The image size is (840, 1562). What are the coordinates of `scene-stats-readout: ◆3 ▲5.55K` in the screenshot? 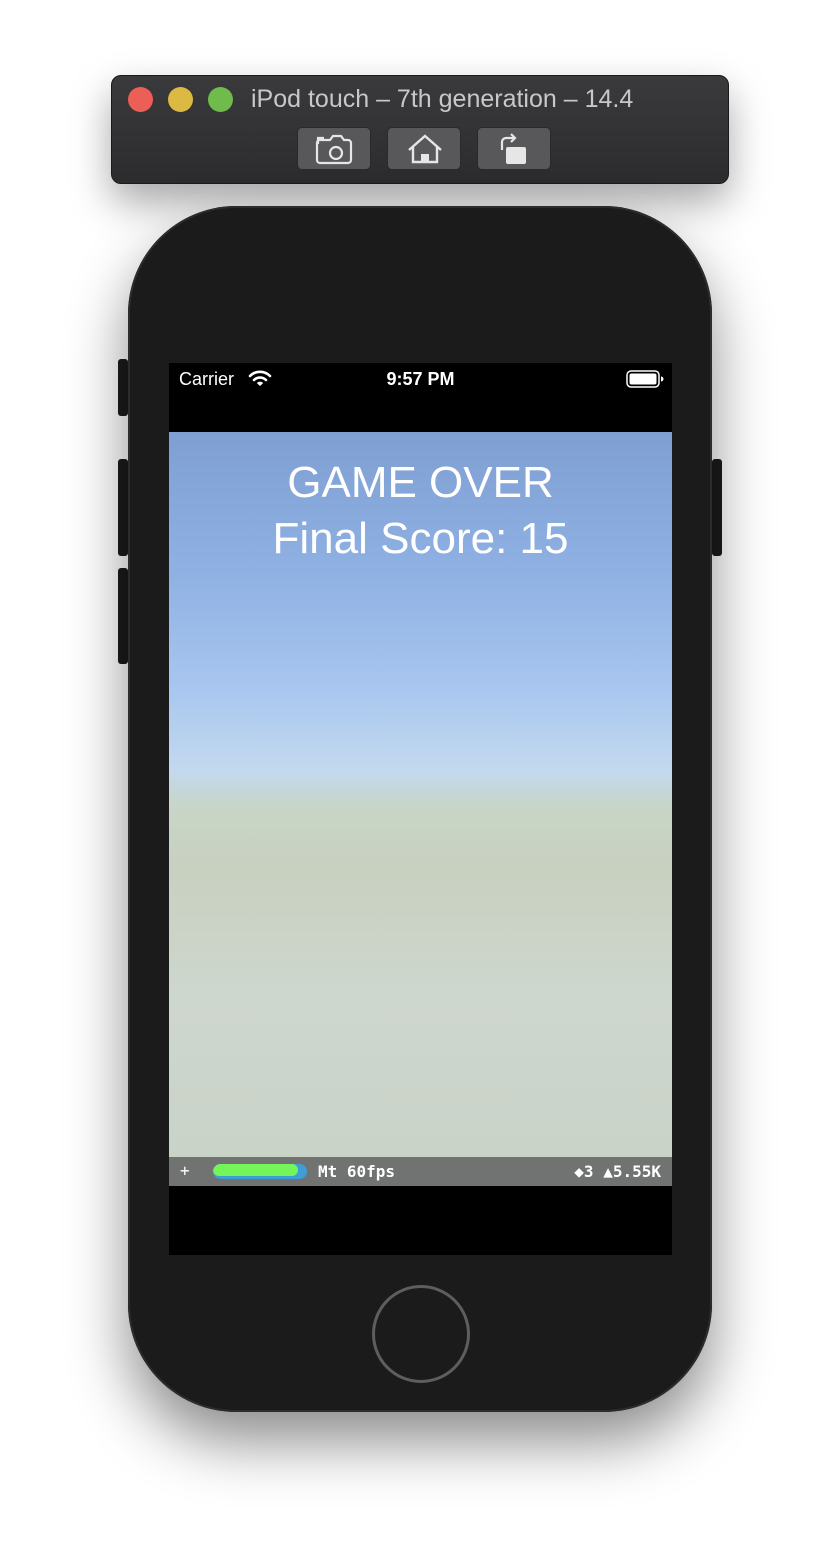 It's located at (617, 1171).